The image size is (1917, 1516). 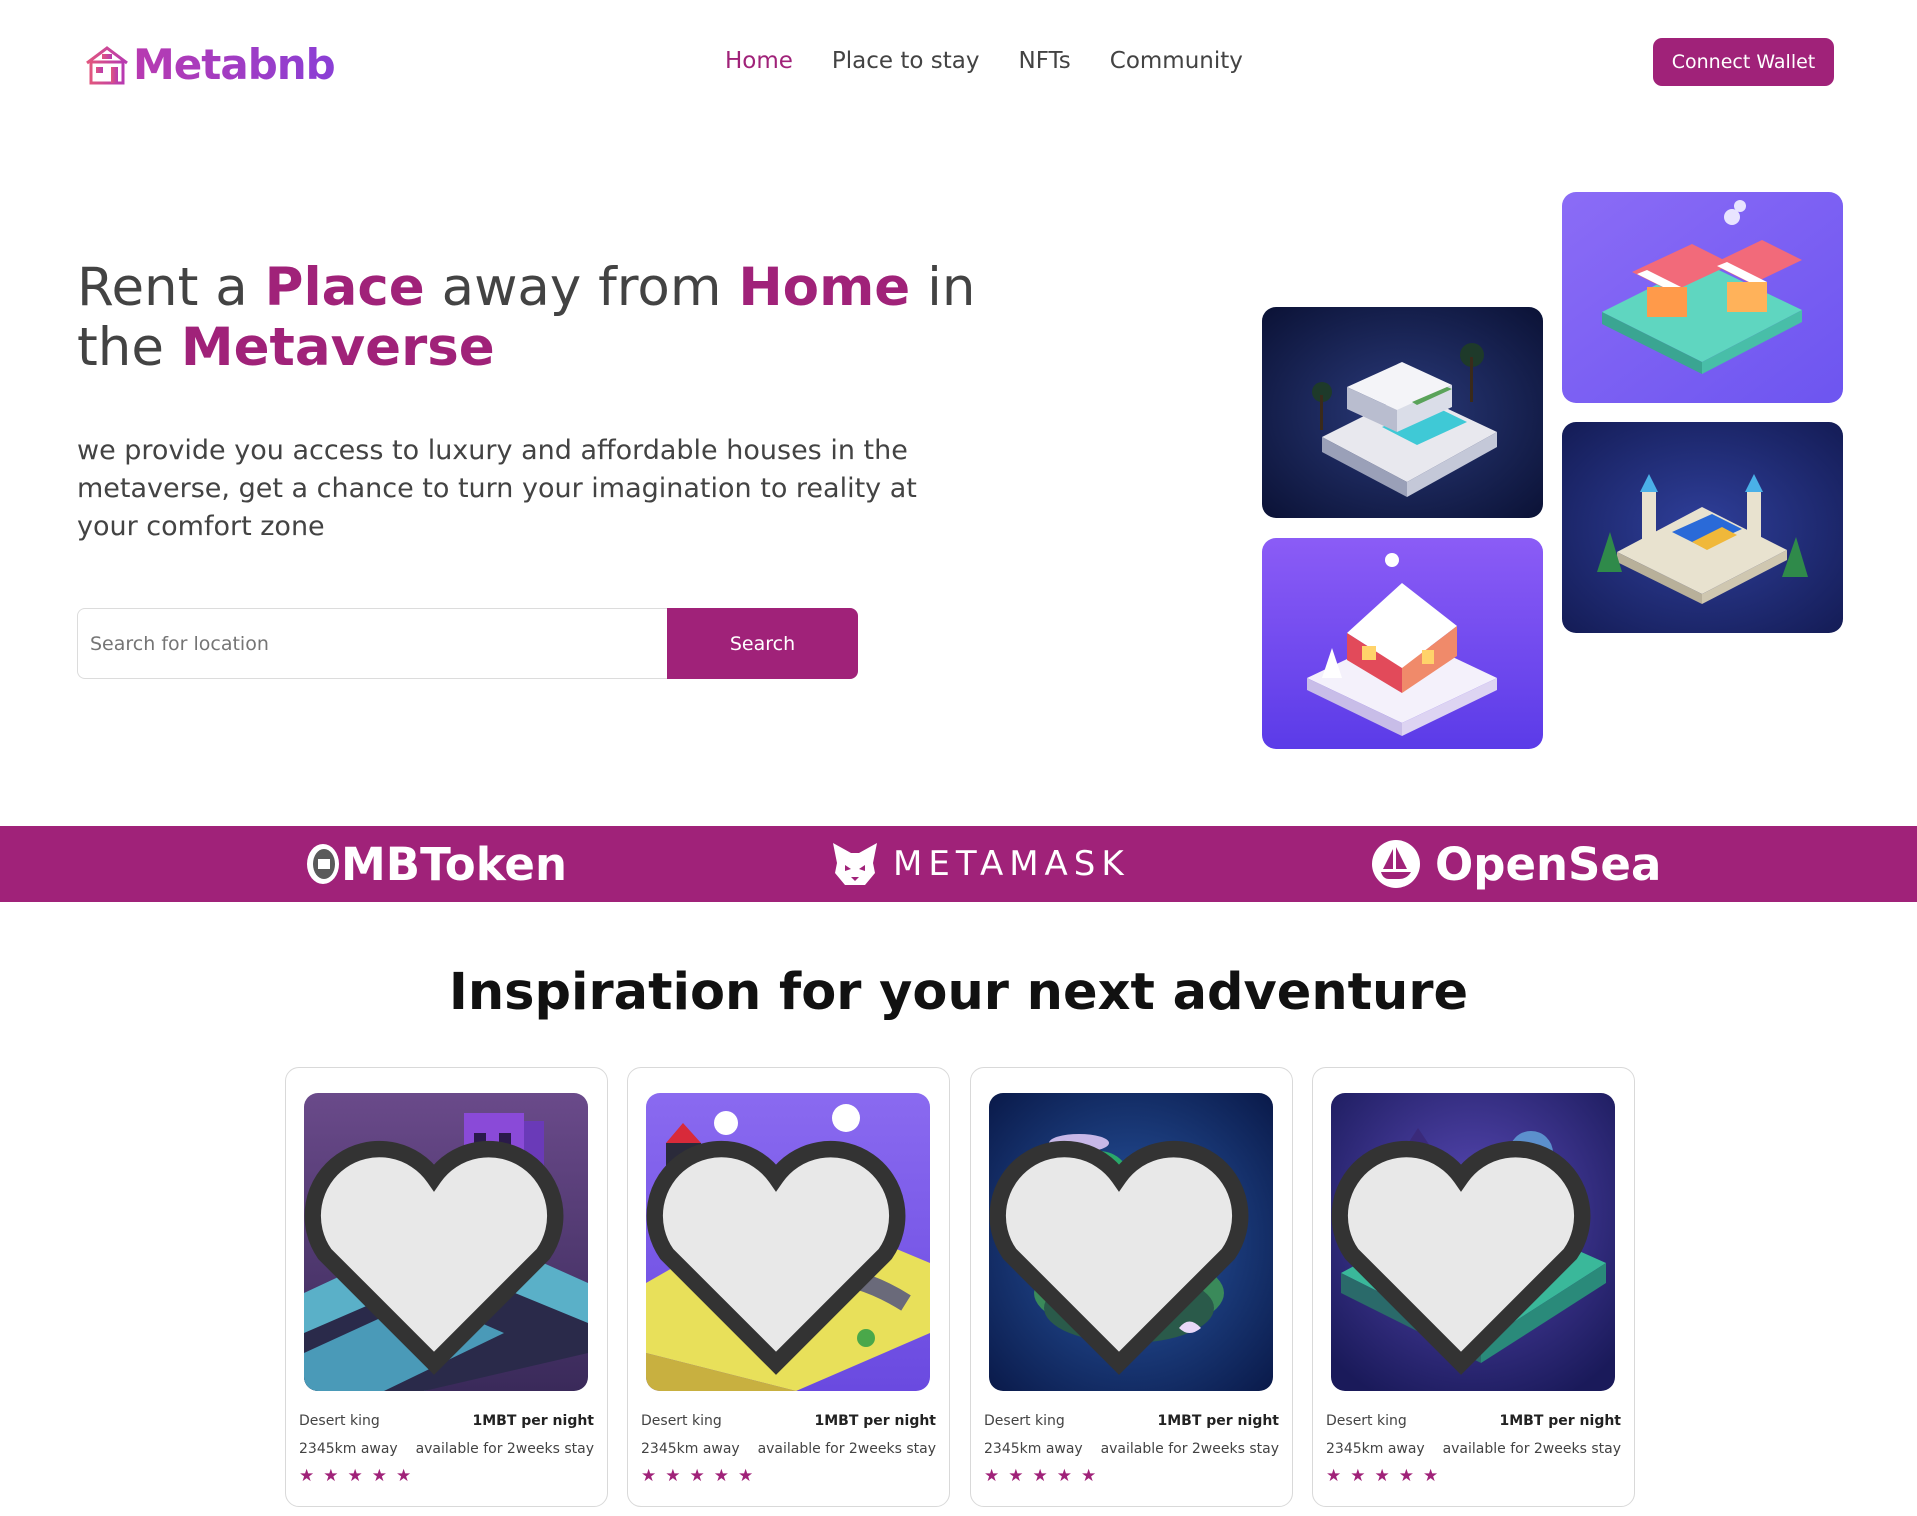 I want to click on main-nav: Home Place to stay NFTs Community, so click(x=984, y=61).